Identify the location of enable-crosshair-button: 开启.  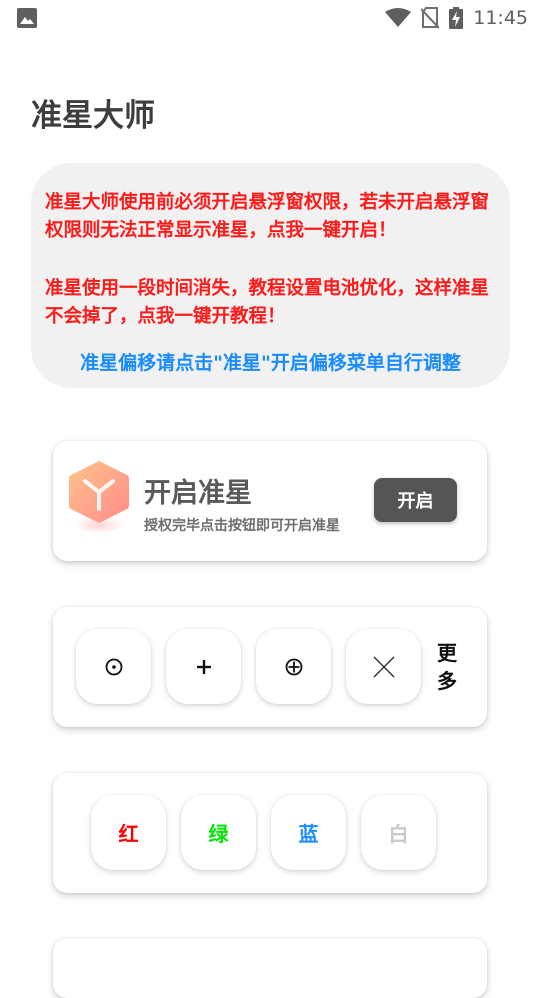
(415, 500).